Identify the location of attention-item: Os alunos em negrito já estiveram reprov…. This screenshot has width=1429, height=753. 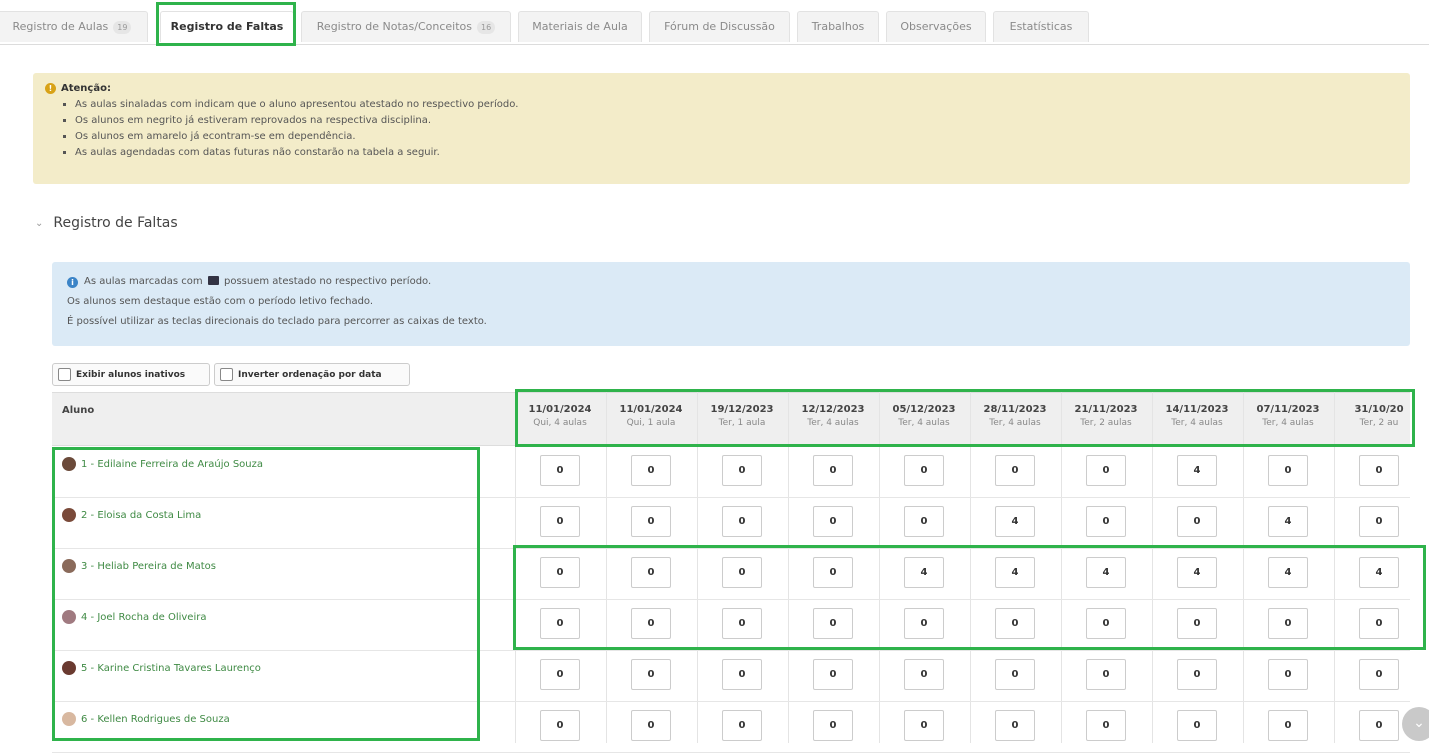
(736, 121).